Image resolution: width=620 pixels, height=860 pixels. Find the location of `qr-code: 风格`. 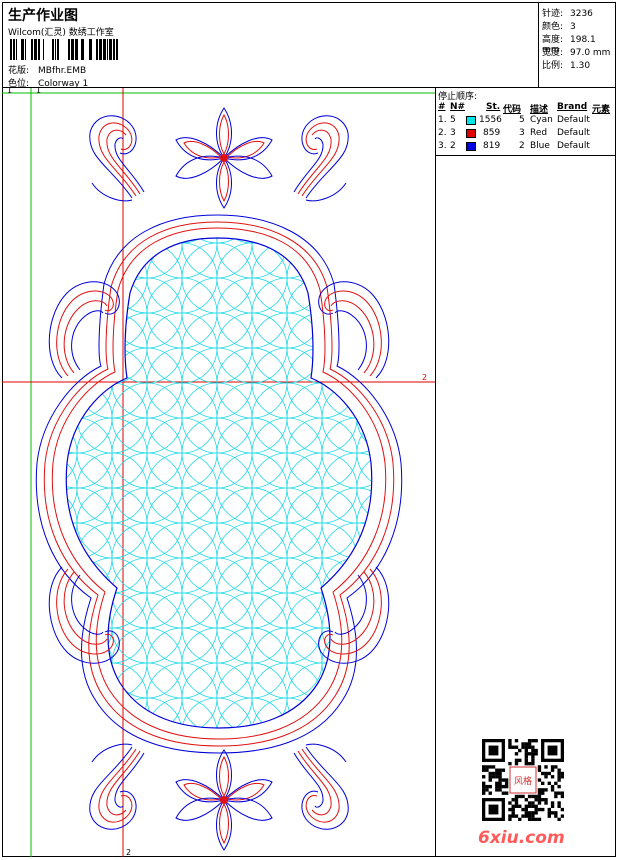

qr-code: 风格 is located at coordinates (523, 780).